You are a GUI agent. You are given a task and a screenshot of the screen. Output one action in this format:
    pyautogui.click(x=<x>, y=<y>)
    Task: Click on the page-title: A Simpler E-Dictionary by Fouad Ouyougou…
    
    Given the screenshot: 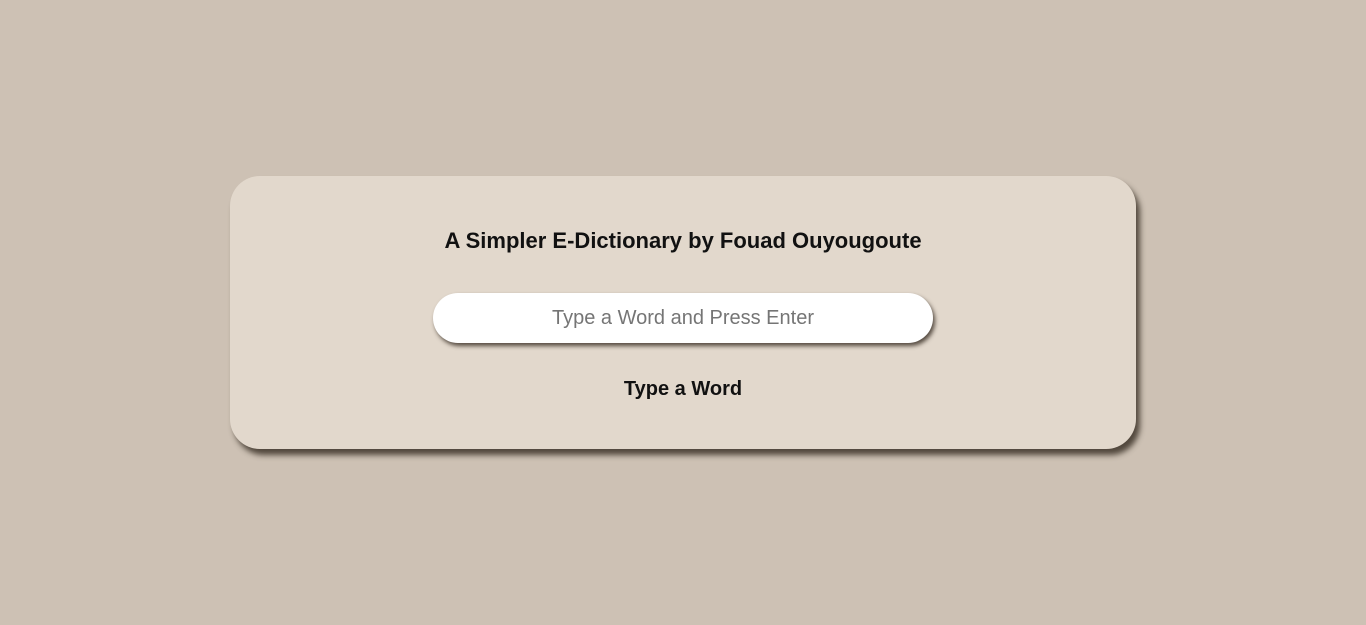 What is the action you would take?
    pyautogui.click(x=683, y=240)
    